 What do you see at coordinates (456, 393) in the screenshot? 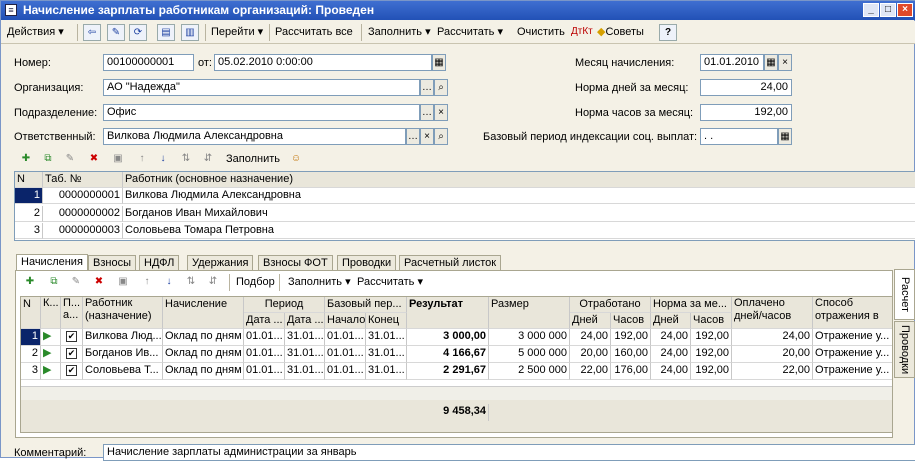
I see `horizontal-scrollbar` at bounding box center [456, 393].